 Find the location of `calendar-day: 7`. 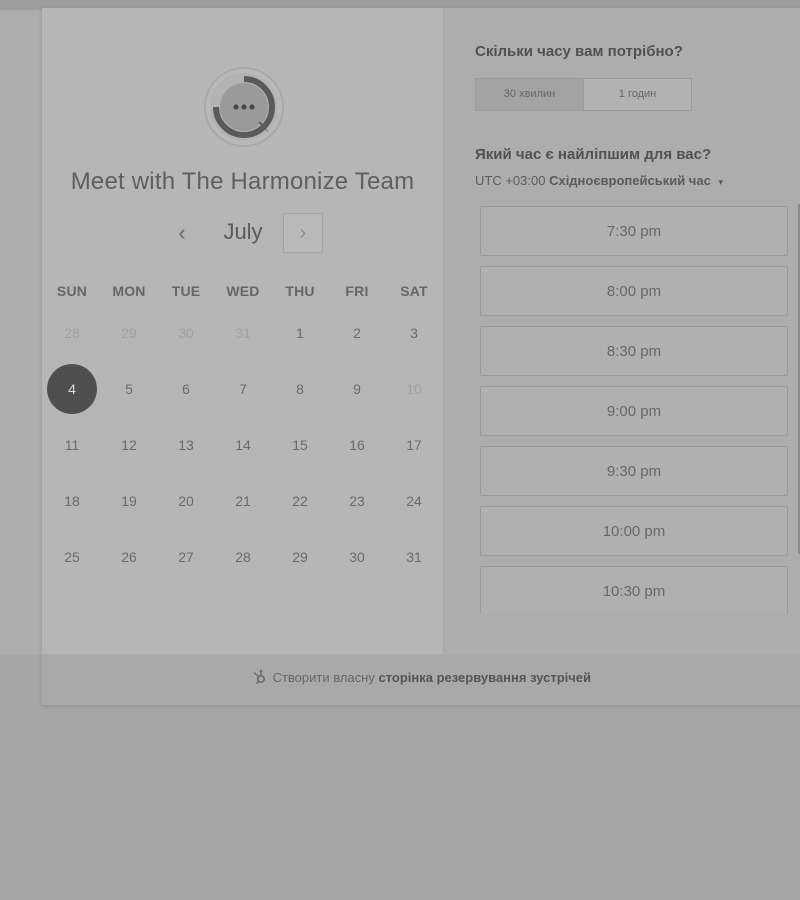

calendar-day: 7 is located at coordinates (243, 389).